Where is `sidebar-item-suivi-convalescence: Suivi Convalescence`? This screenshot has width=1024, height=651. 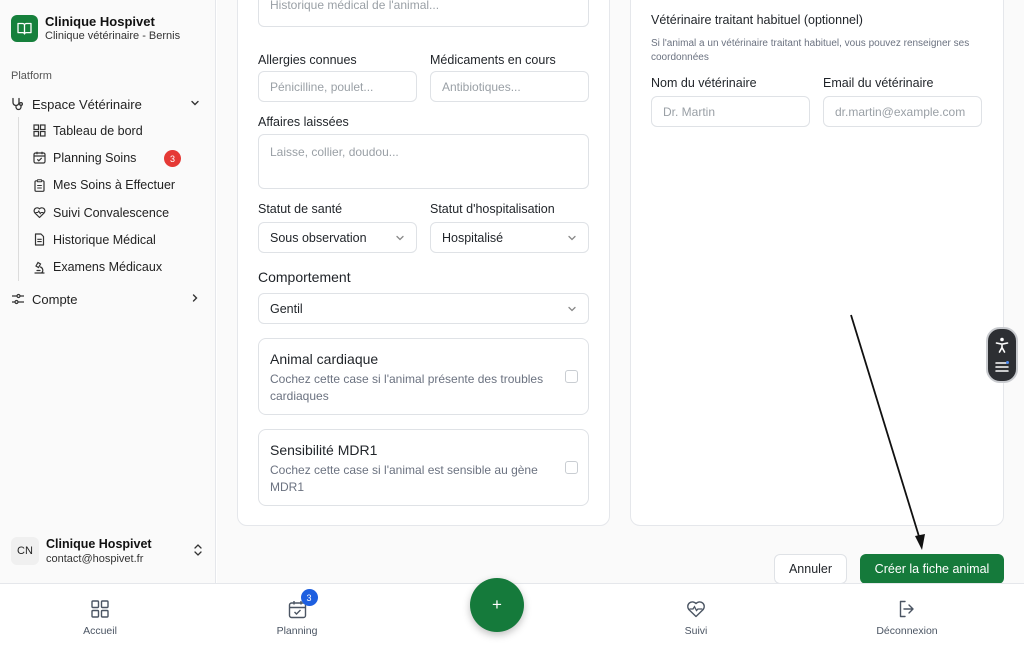
sidebar-item-suivi-convalescence: Suivi Convalescence is located at coordinates (111, 212).